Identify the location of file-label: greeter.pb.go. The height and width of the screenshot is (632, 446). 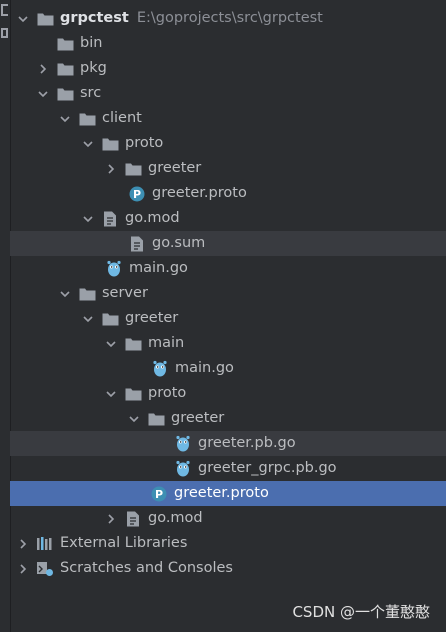
(247, 443).